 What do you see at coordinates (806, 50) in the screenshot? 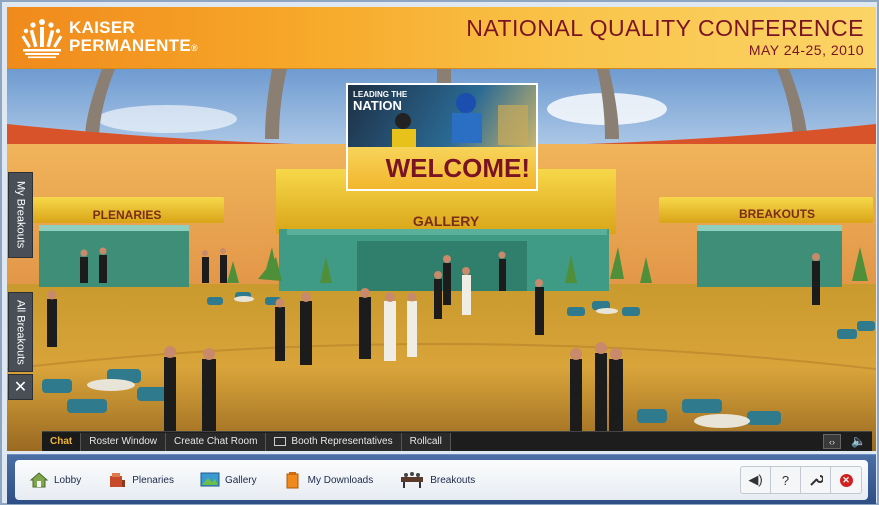
I see `conference-date: MAY 24-25, 2010` at bounding box center [806, 50].